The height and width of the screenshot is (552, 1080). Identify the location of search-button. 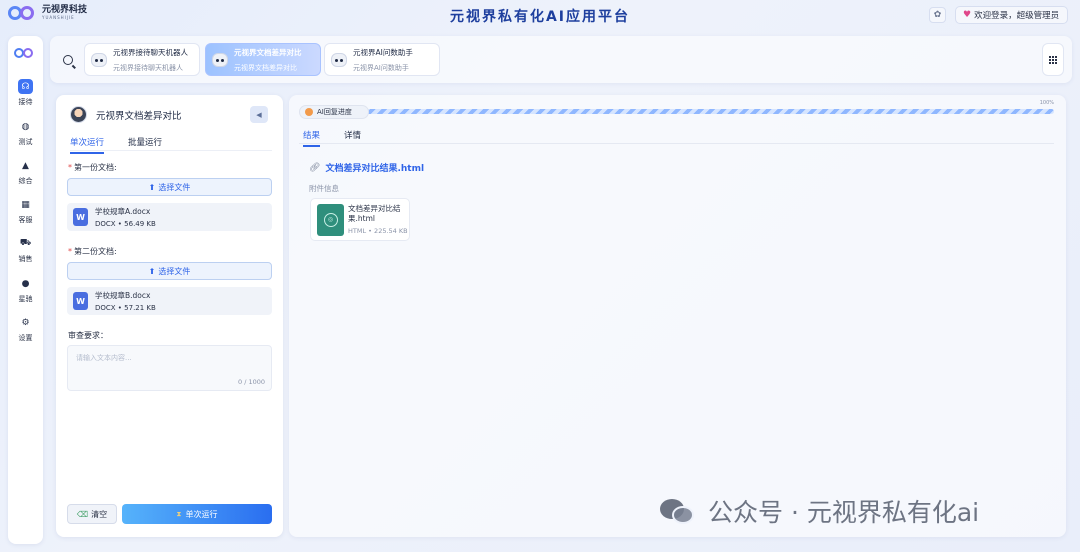
(68, 60).